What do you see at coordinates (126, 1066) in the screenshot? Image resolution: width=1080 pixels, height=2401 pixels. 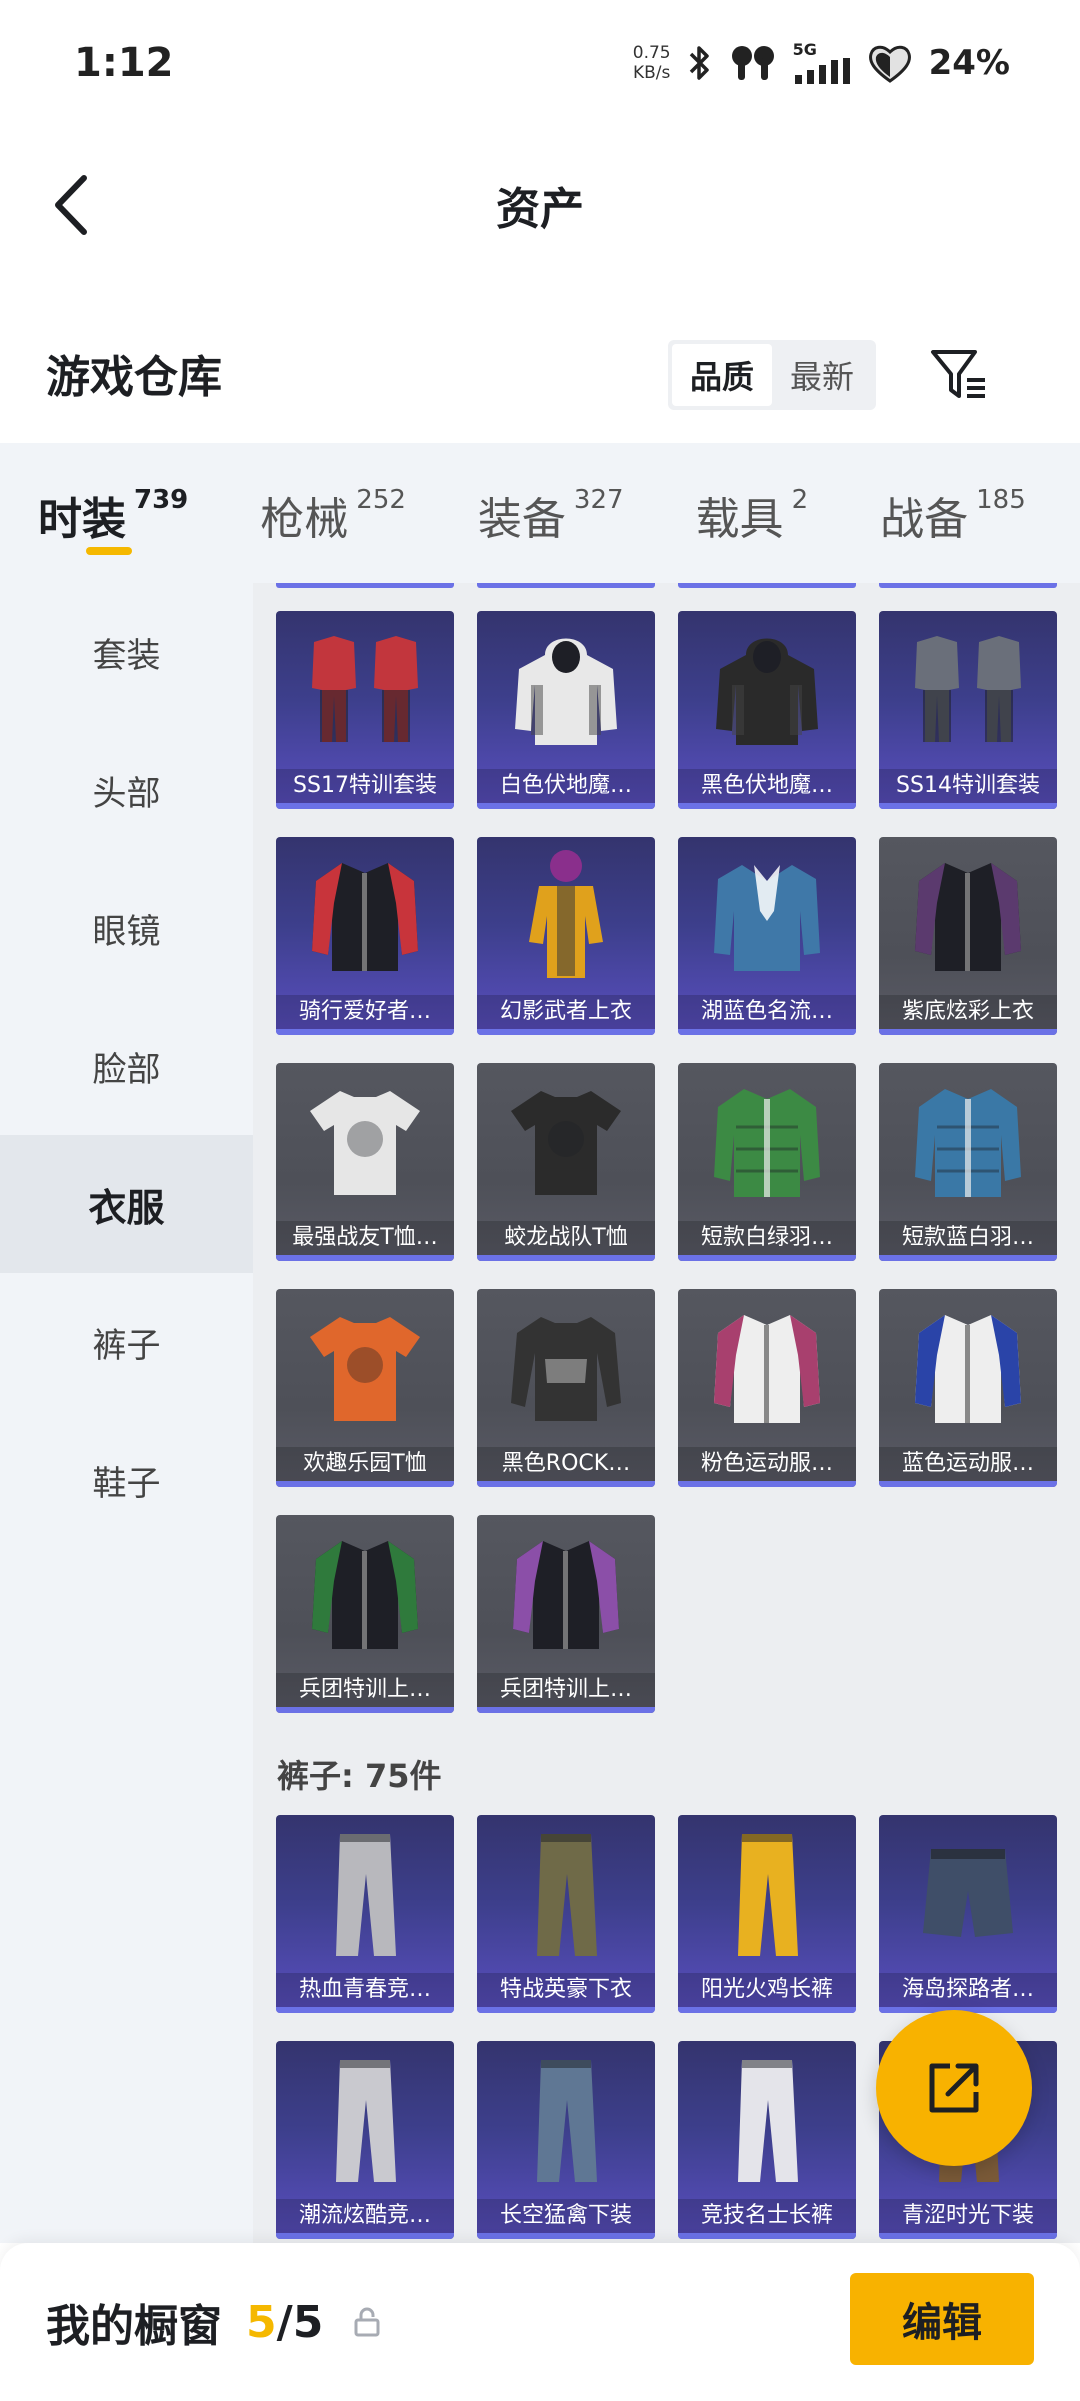 I see `sidebar-item-face: 脸部` at bounding box center [126, 1066].